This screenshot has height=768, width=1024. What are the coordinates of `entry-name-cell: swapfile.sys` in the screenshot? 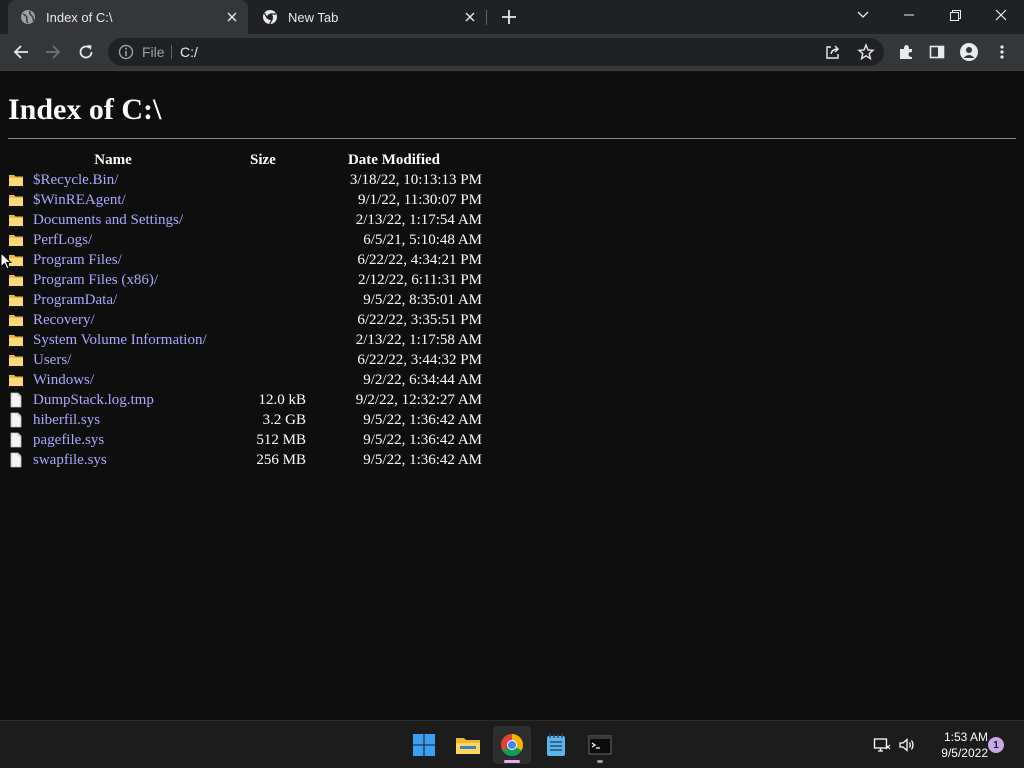 It's located at (113, 460).